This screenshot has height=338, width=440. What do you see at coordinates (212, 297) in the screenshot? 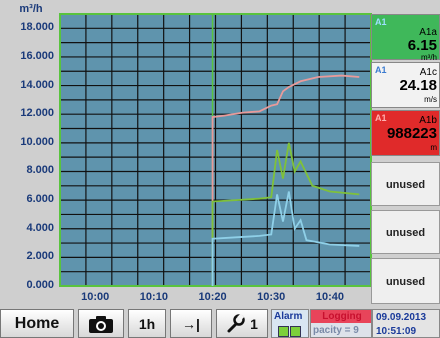
I see `x-tick-label: 10:20` at bounding box center [212, 297].